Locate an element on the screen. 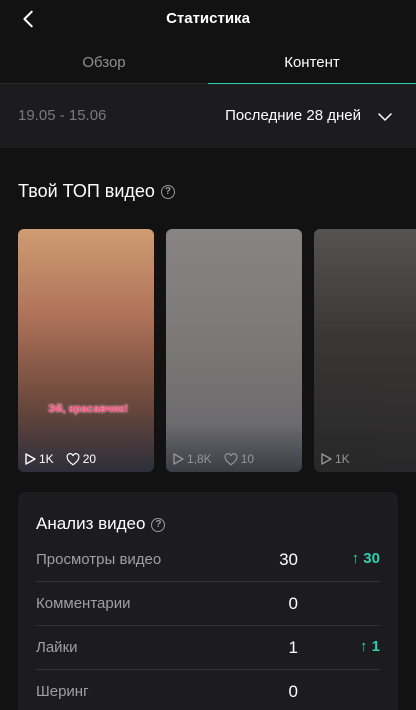 This screenshot has width=416, height=710. analysis-title-text: Анализ видео is located at coordinates (91, 523).